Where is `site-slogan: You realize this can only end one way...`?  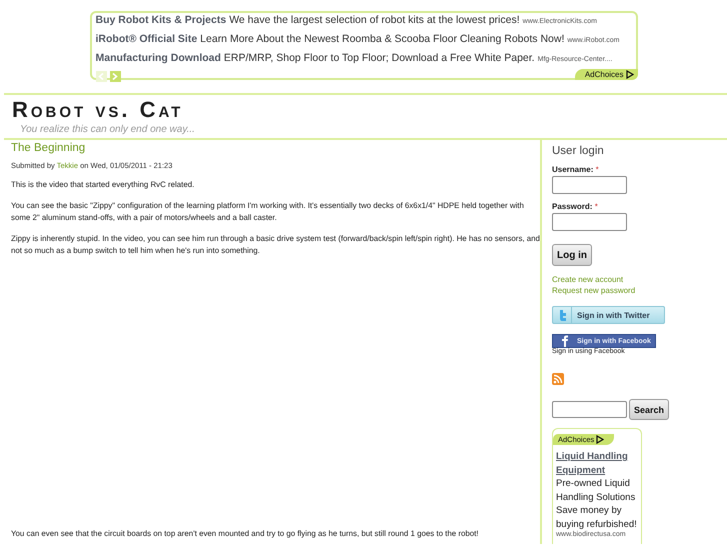 site-slogan: You realize this can only end one way... is located at coordinates (108, 129).